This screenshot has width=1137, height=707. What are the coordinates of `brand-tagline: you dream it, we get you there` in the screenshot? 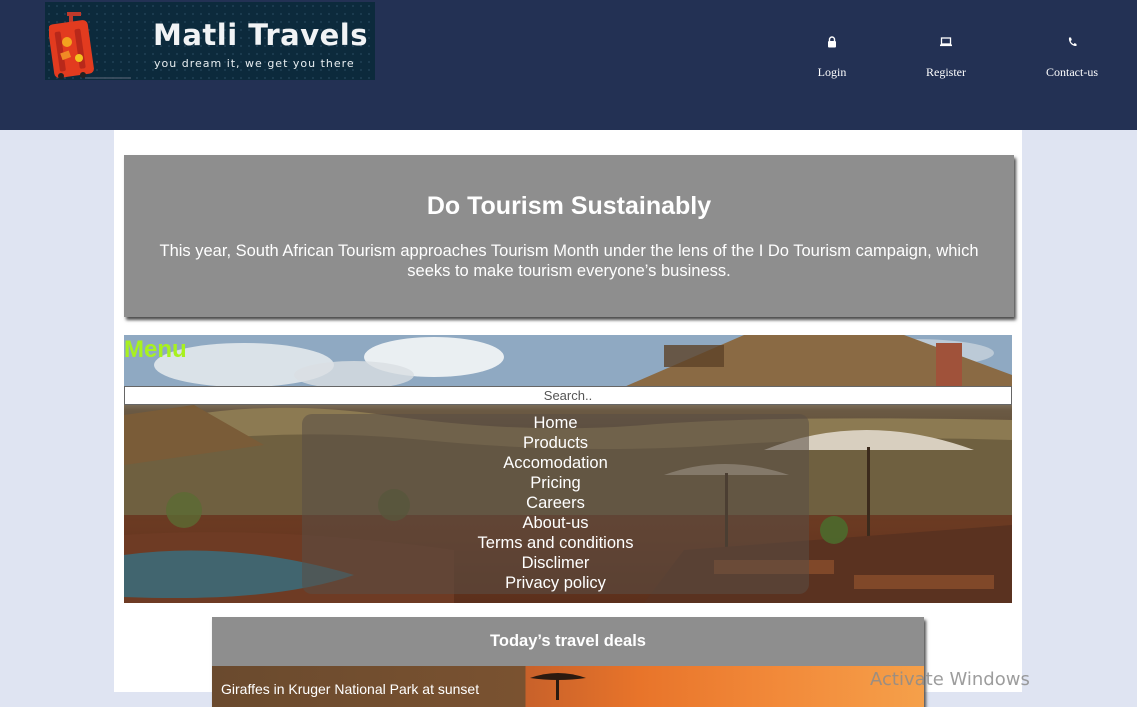 It's located at (254, 63).